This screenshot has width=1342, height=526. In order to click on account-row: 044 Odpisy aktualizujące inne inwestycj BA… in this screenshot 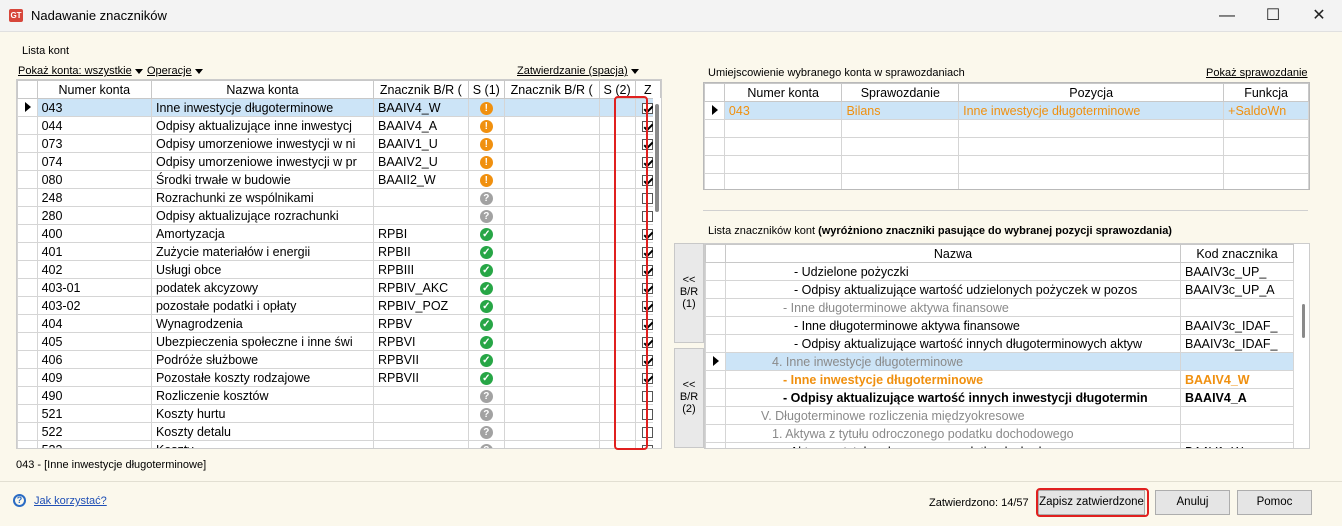, I will do `click(339, 125)`.